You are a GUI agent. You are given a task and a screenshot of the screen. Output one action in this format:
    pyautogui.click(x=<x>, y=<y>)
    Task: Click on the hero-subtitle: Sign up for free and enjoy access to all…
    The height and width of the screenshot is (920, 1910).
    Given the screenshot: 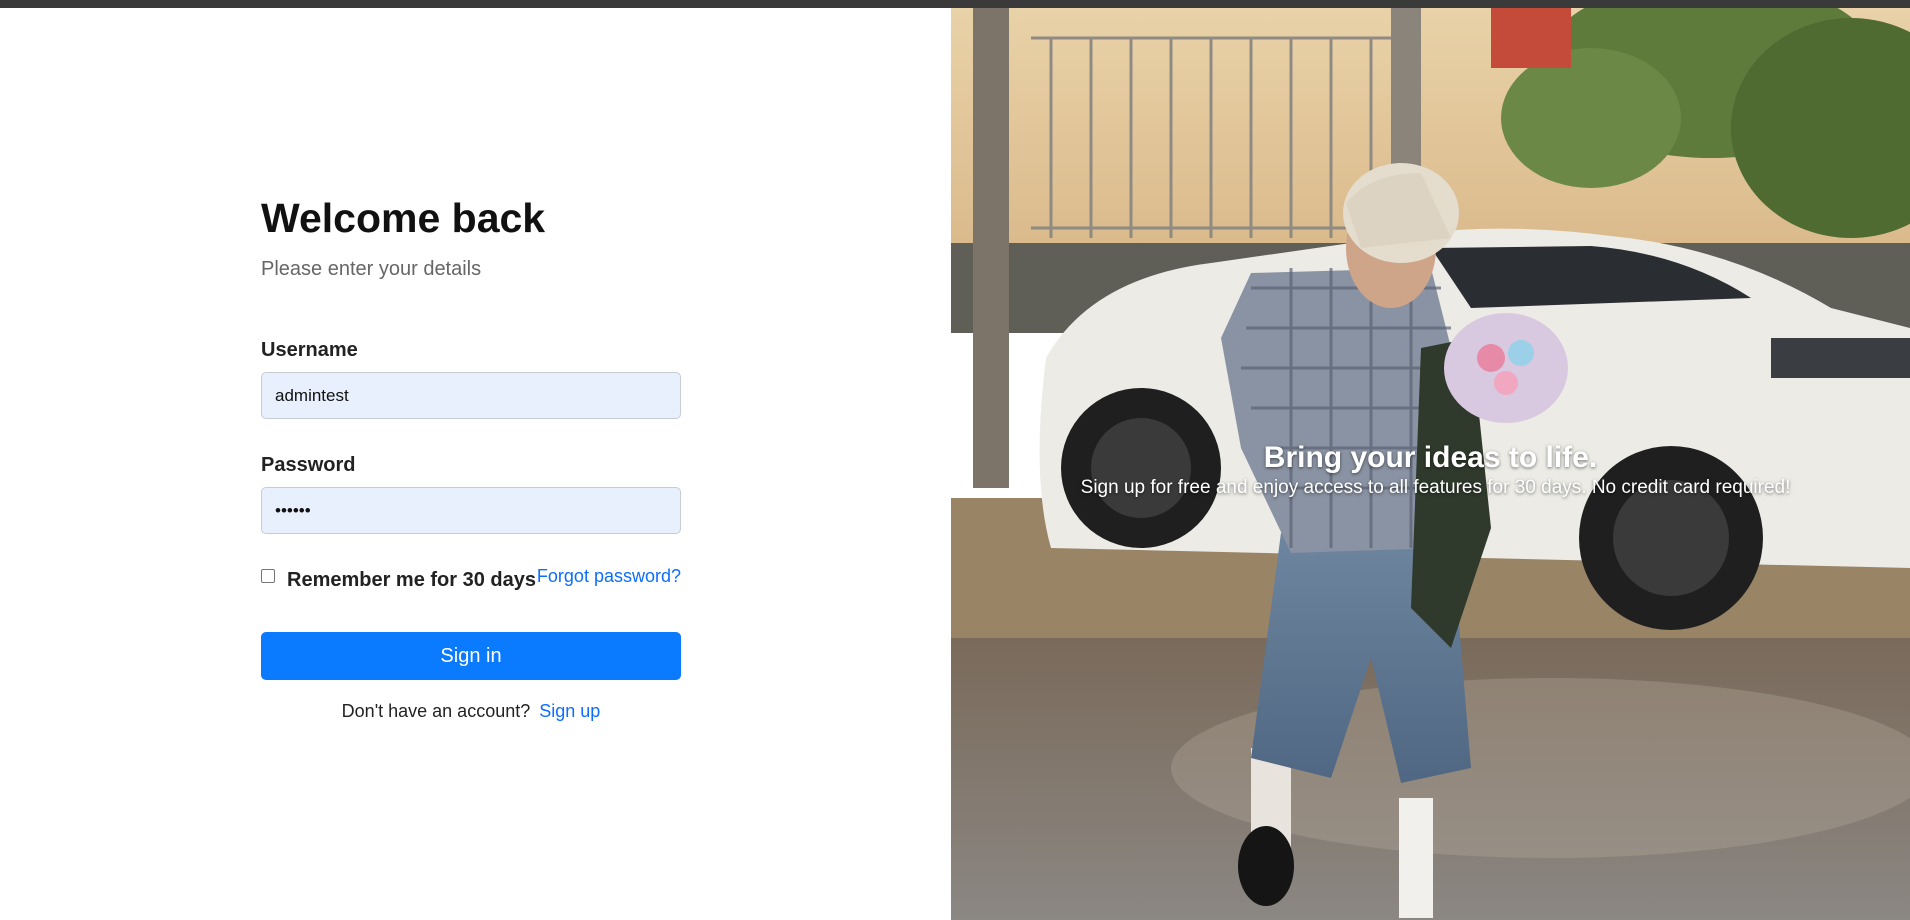 What is the action you would take?
    pyautogui.click(x=1435, y=487)
    